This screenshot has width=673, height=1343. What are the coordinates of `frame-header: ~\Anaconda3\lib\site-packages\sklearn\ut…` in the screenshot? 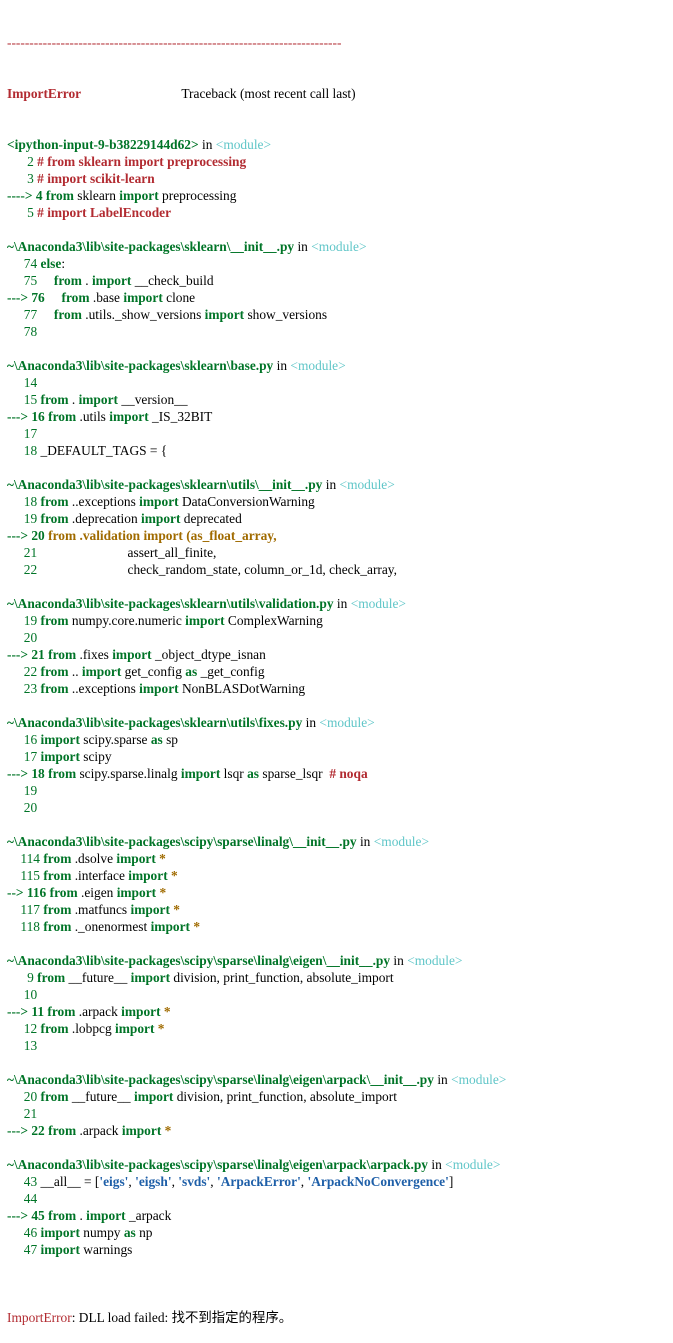 It's located at (256, 484).